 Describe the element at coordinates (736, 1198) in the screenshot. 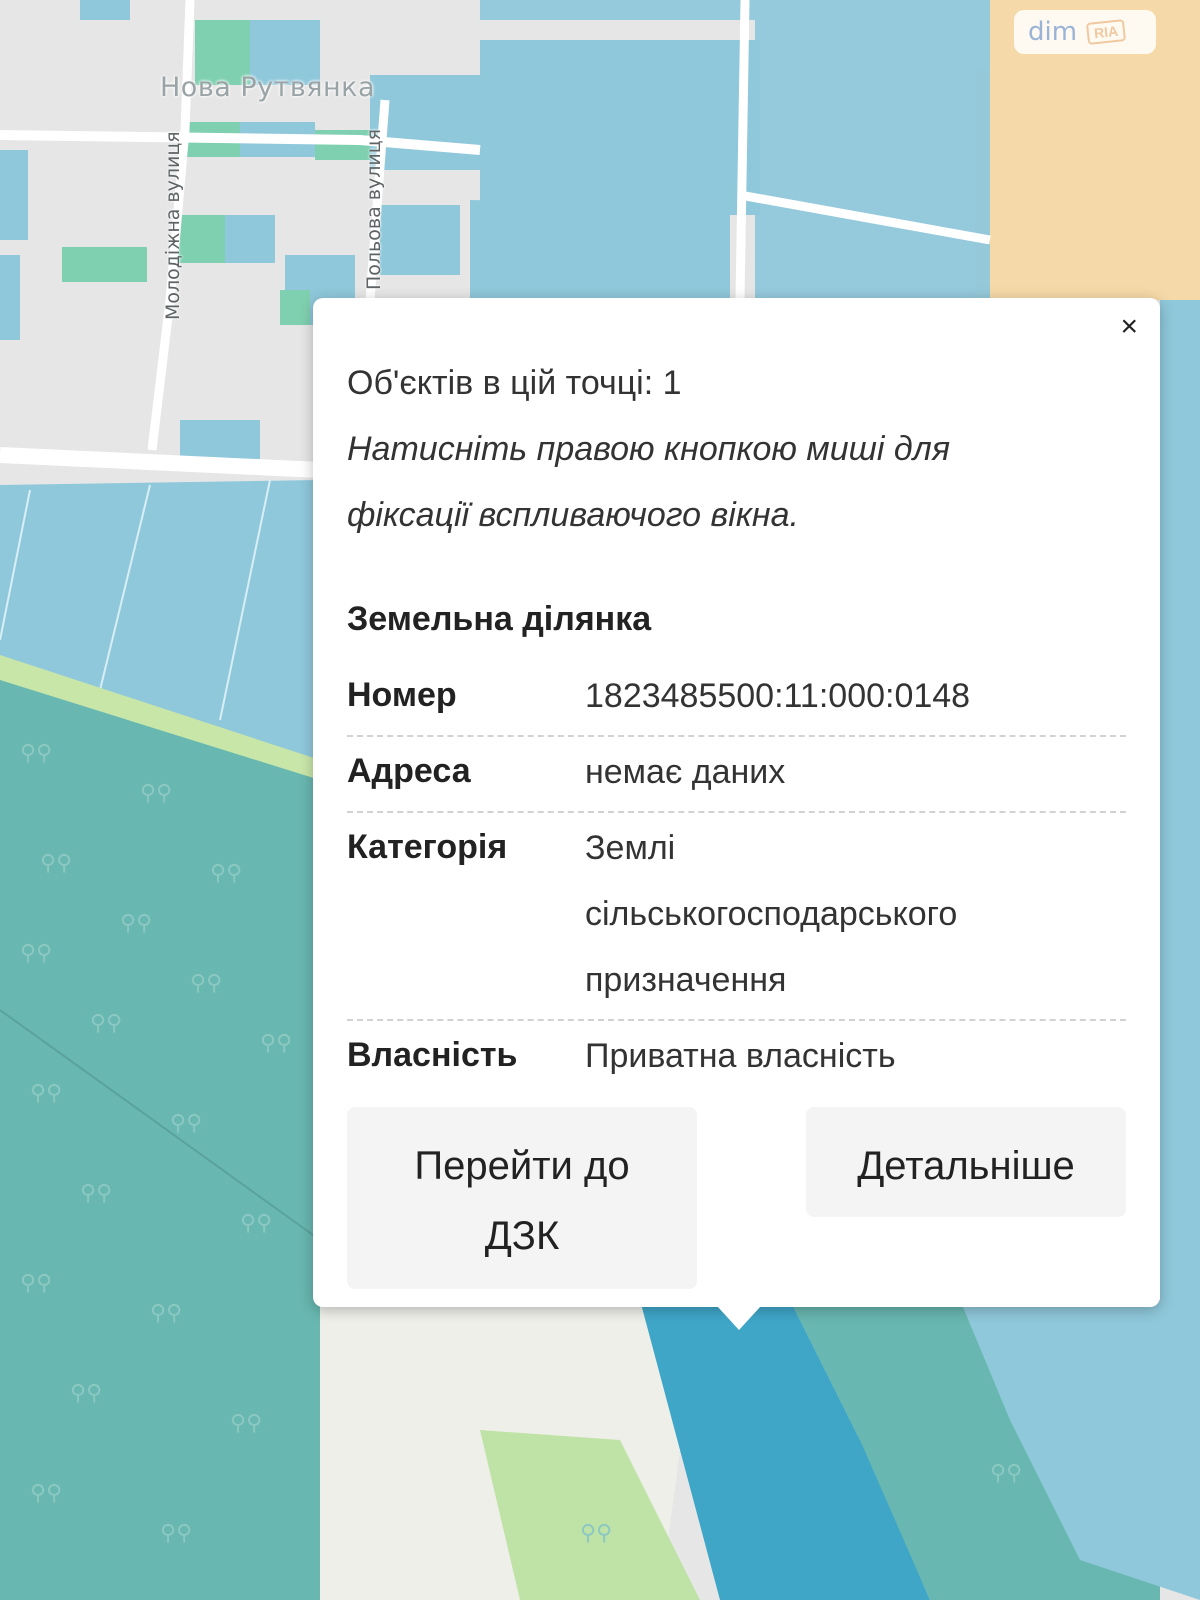

I see `popup-actions: Перейти до ДЗК Детальніше` at that location.